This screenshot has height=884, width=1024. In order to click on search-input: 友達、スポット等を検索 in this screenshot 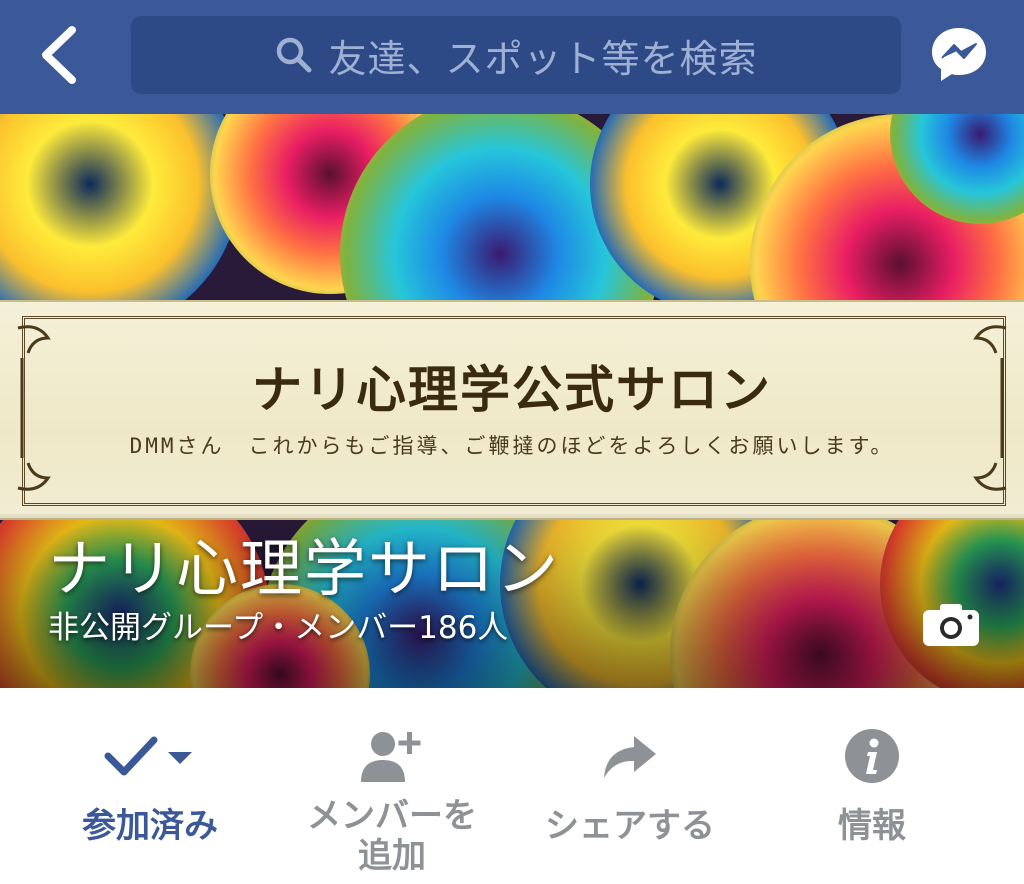, I will do `click(516, 55)`.